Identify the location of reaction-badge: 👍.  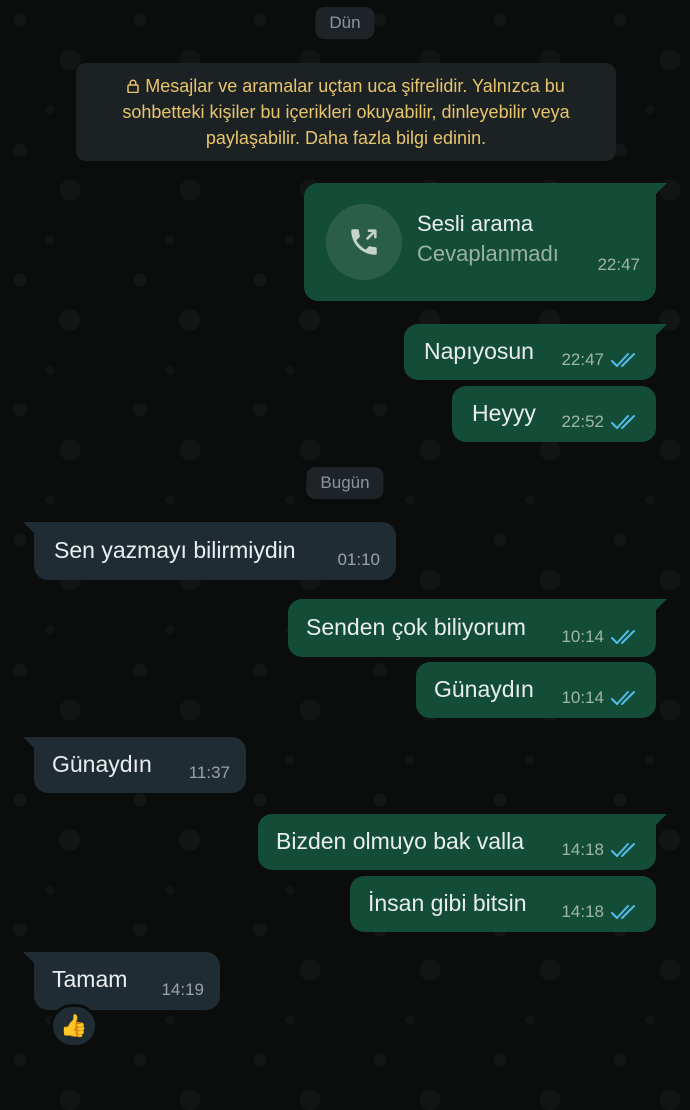
(74, 1026).